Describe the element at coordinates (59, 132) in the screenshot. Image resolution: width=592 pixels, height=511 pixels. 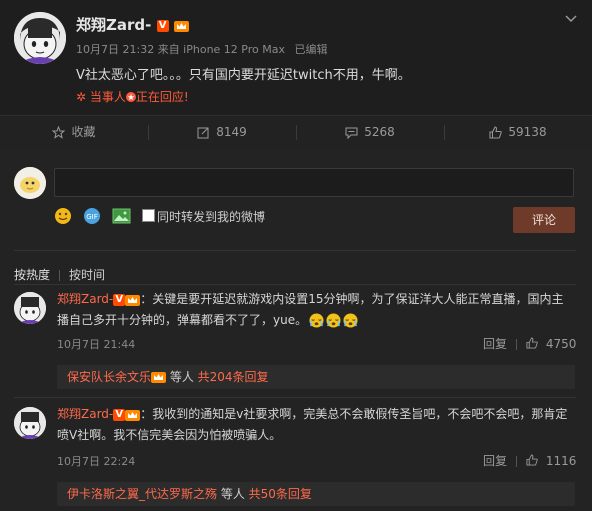
I see `star-icon` at that location.